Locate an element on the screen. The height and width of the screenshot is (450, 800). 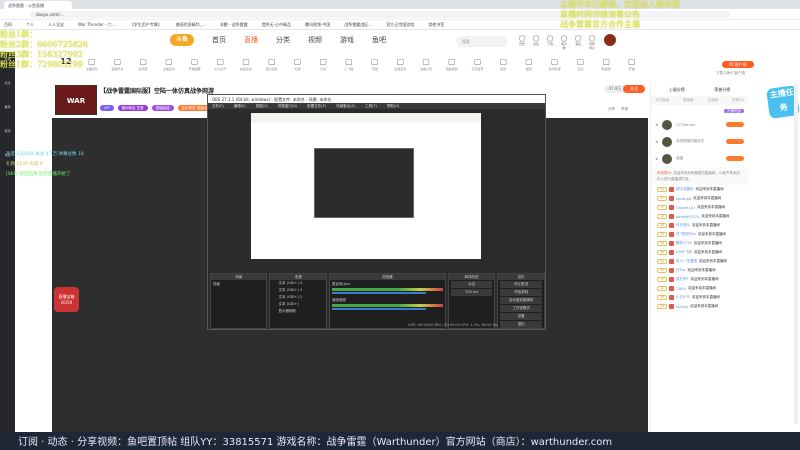
rank-row: ♛ 深夜撸猫的程序员 is located at coordinates (699, 141).